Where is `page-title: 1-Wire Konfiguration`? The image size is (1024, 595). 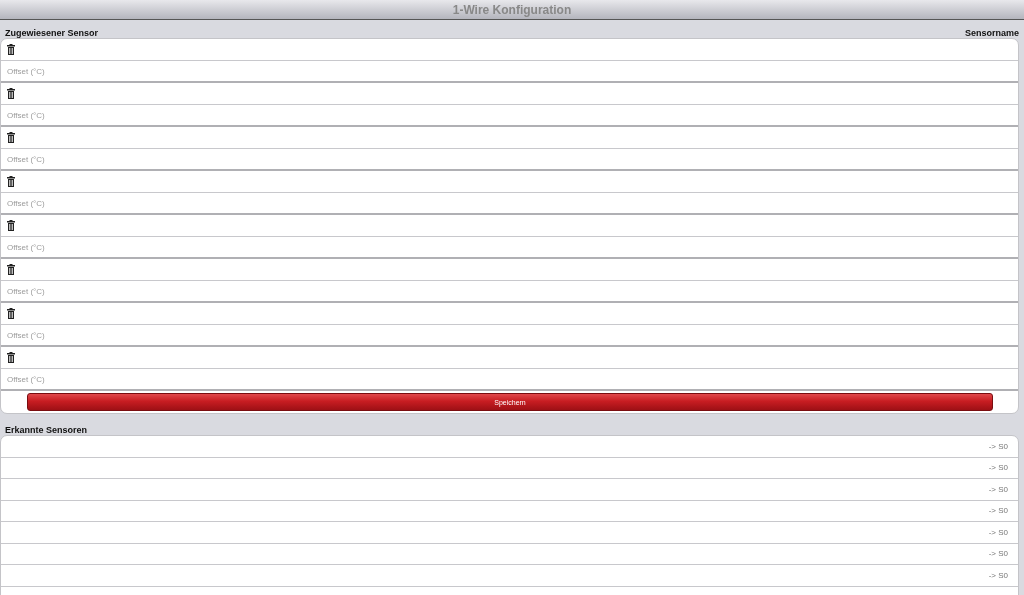 page-title: 1-Wire Konfiguration is located at coordinates (512, 9).